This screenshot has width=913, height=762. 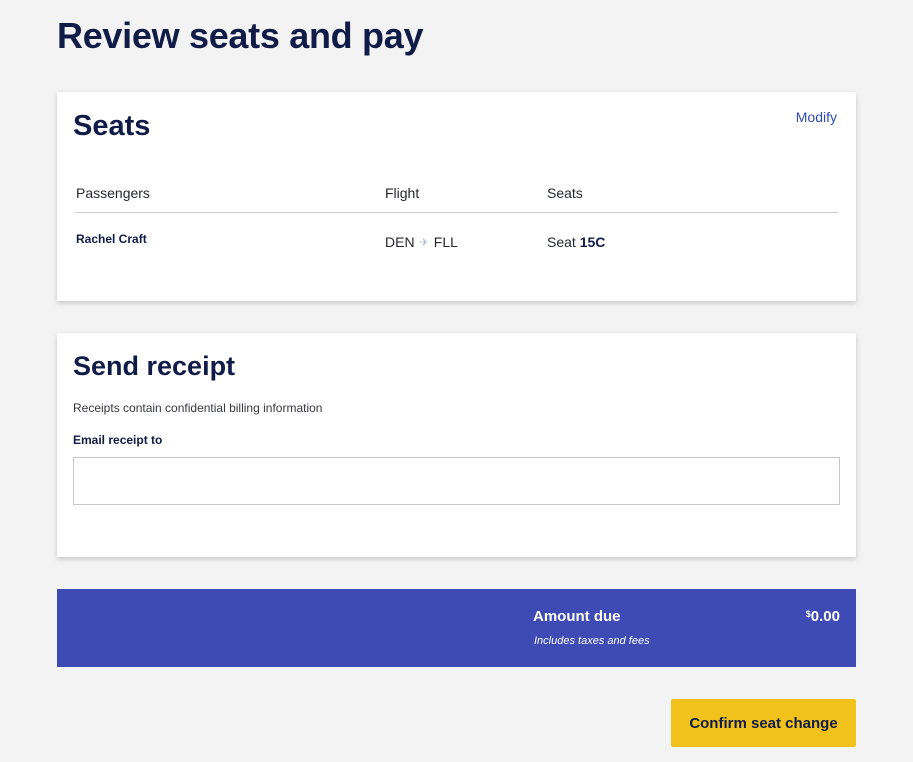 I want to click on amount-due-label: Amount due, so click(x=577, y=616).